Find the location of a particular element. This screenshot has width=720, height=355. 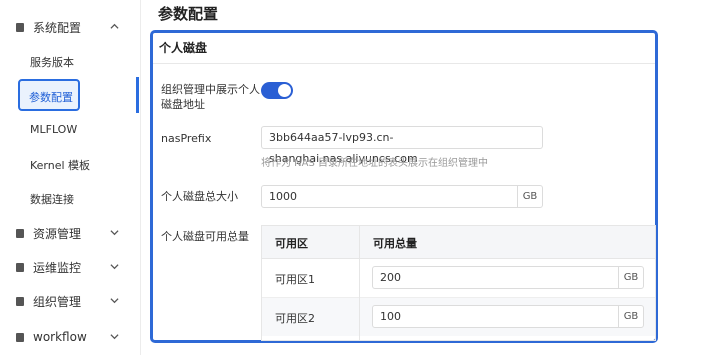

sidebar-item-service-version: 服务版本 is located at coordinates (69, 61).